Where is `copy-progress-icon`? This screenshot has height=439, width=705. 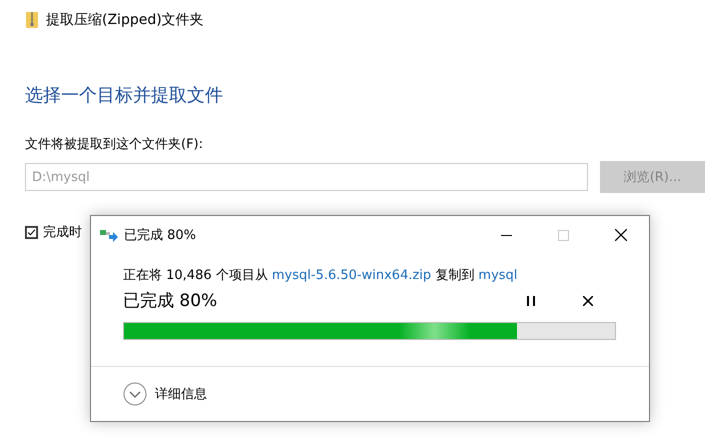
copy-progress-icon is located at coordinates (109, 235).